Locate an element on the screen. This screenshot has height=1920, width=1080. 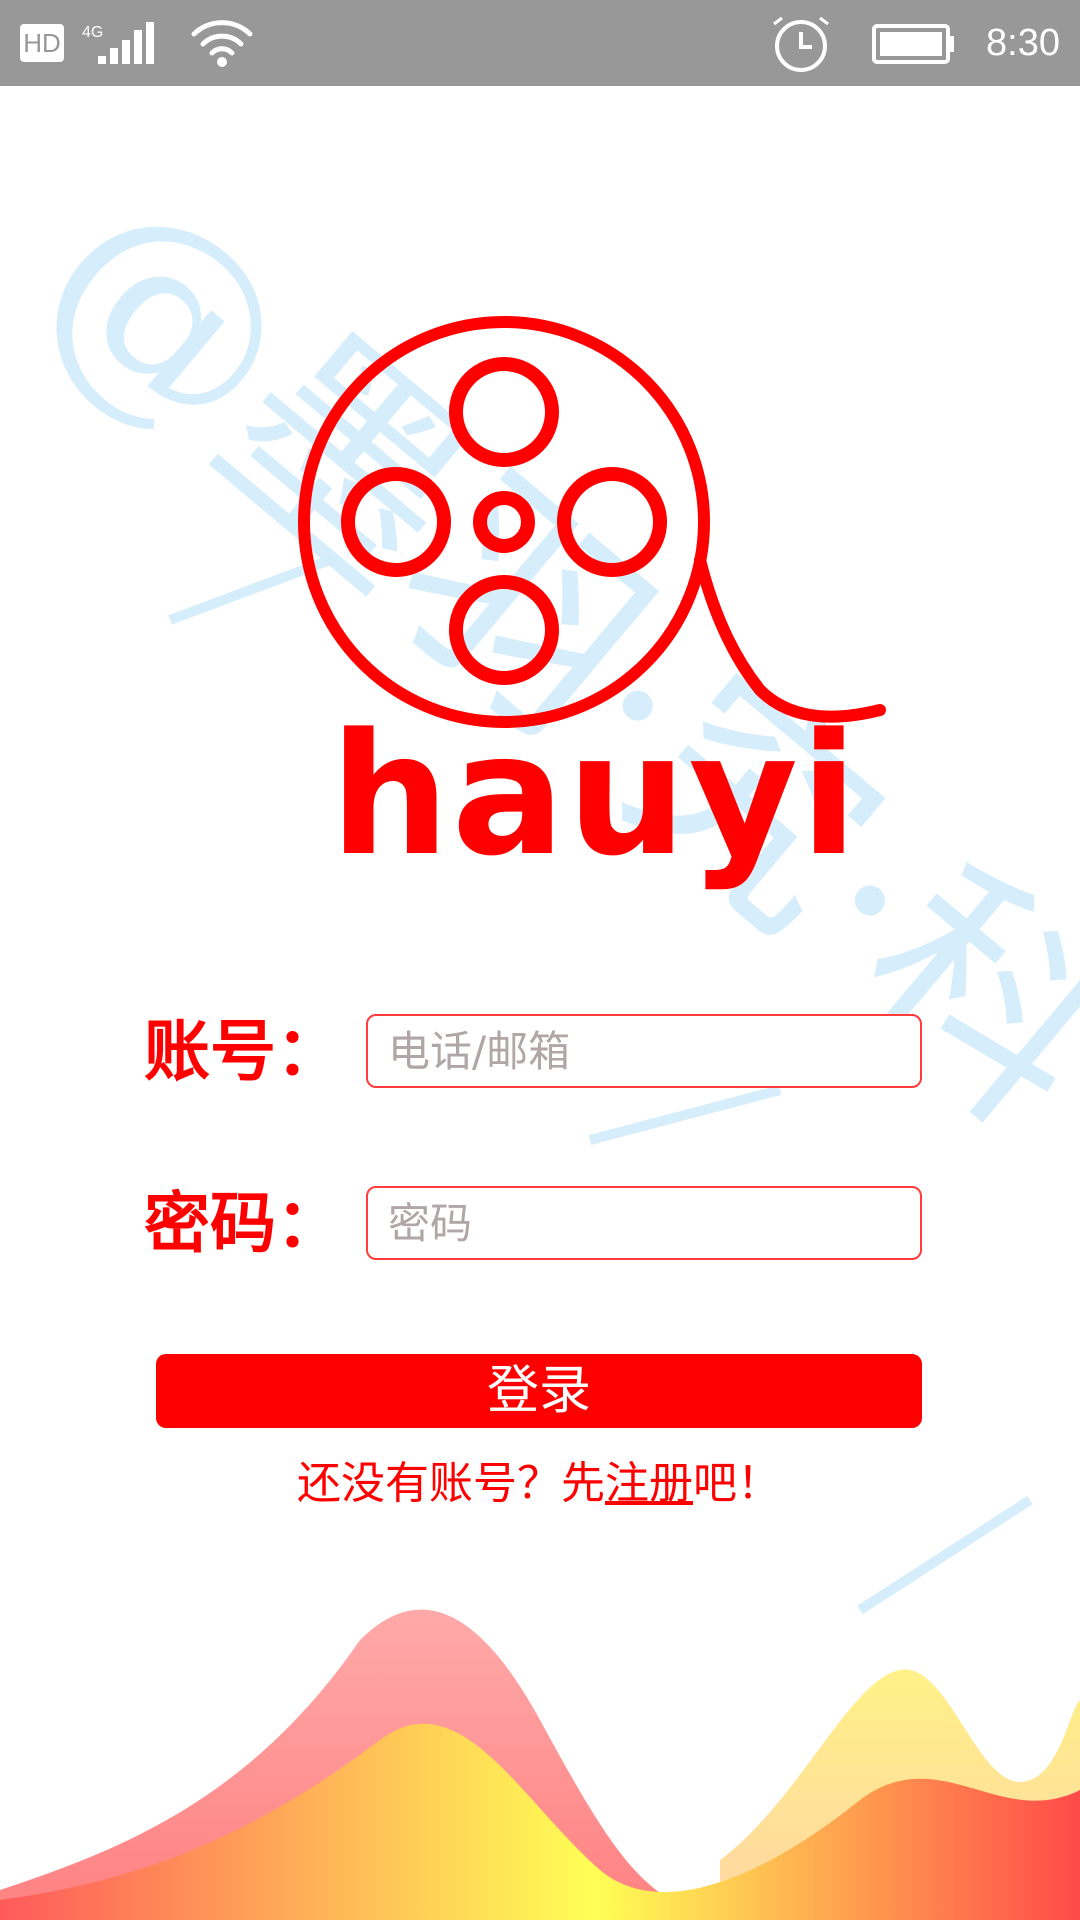
register-prompt: 还没有账号？先注册吧！ is located at coordinates (539, 1484).